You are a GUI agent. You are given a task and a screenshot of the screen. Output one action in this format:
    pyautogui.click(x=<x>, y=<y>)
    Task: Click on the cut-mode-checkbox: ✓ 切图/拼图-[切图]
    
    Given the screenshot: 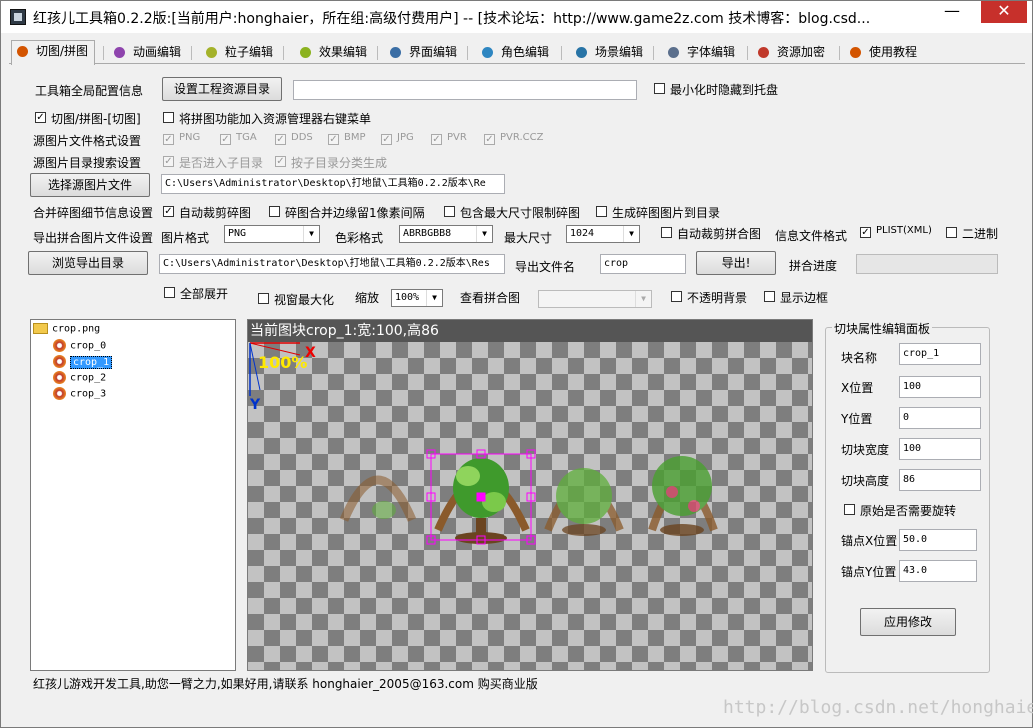 What is the action you would take?
    pyautogui.click(x=88, y=118)
    